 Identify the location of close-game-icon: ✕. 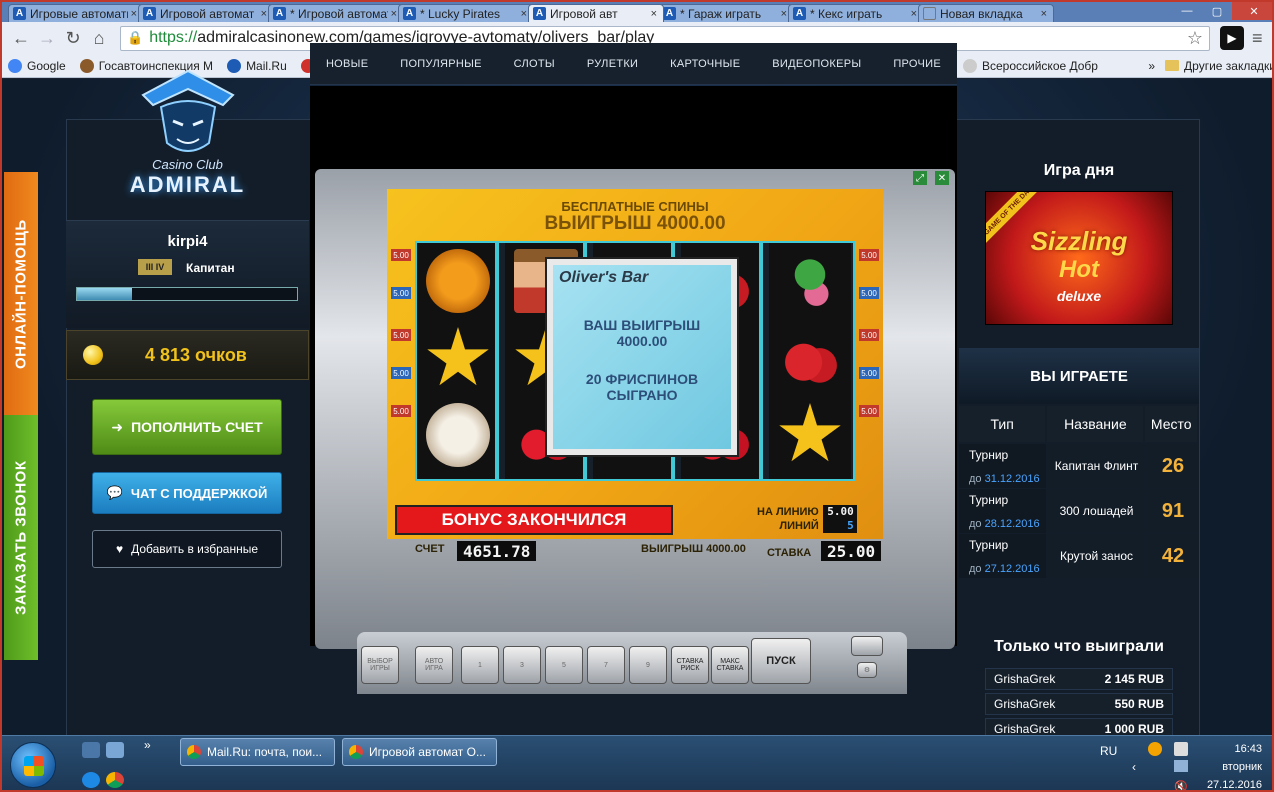
(942, 178).